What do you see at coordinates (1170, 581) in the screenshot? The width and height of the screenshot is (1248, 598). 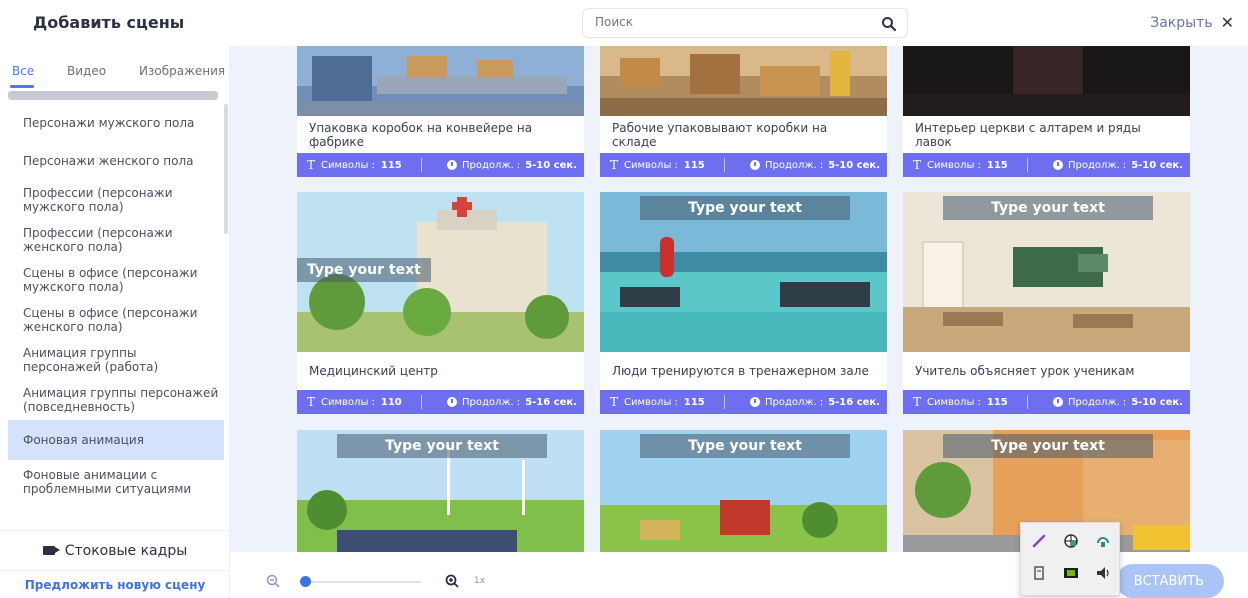 I see `insert-button: ВСТАВИТЬ` at bounding box center [1170, 581].